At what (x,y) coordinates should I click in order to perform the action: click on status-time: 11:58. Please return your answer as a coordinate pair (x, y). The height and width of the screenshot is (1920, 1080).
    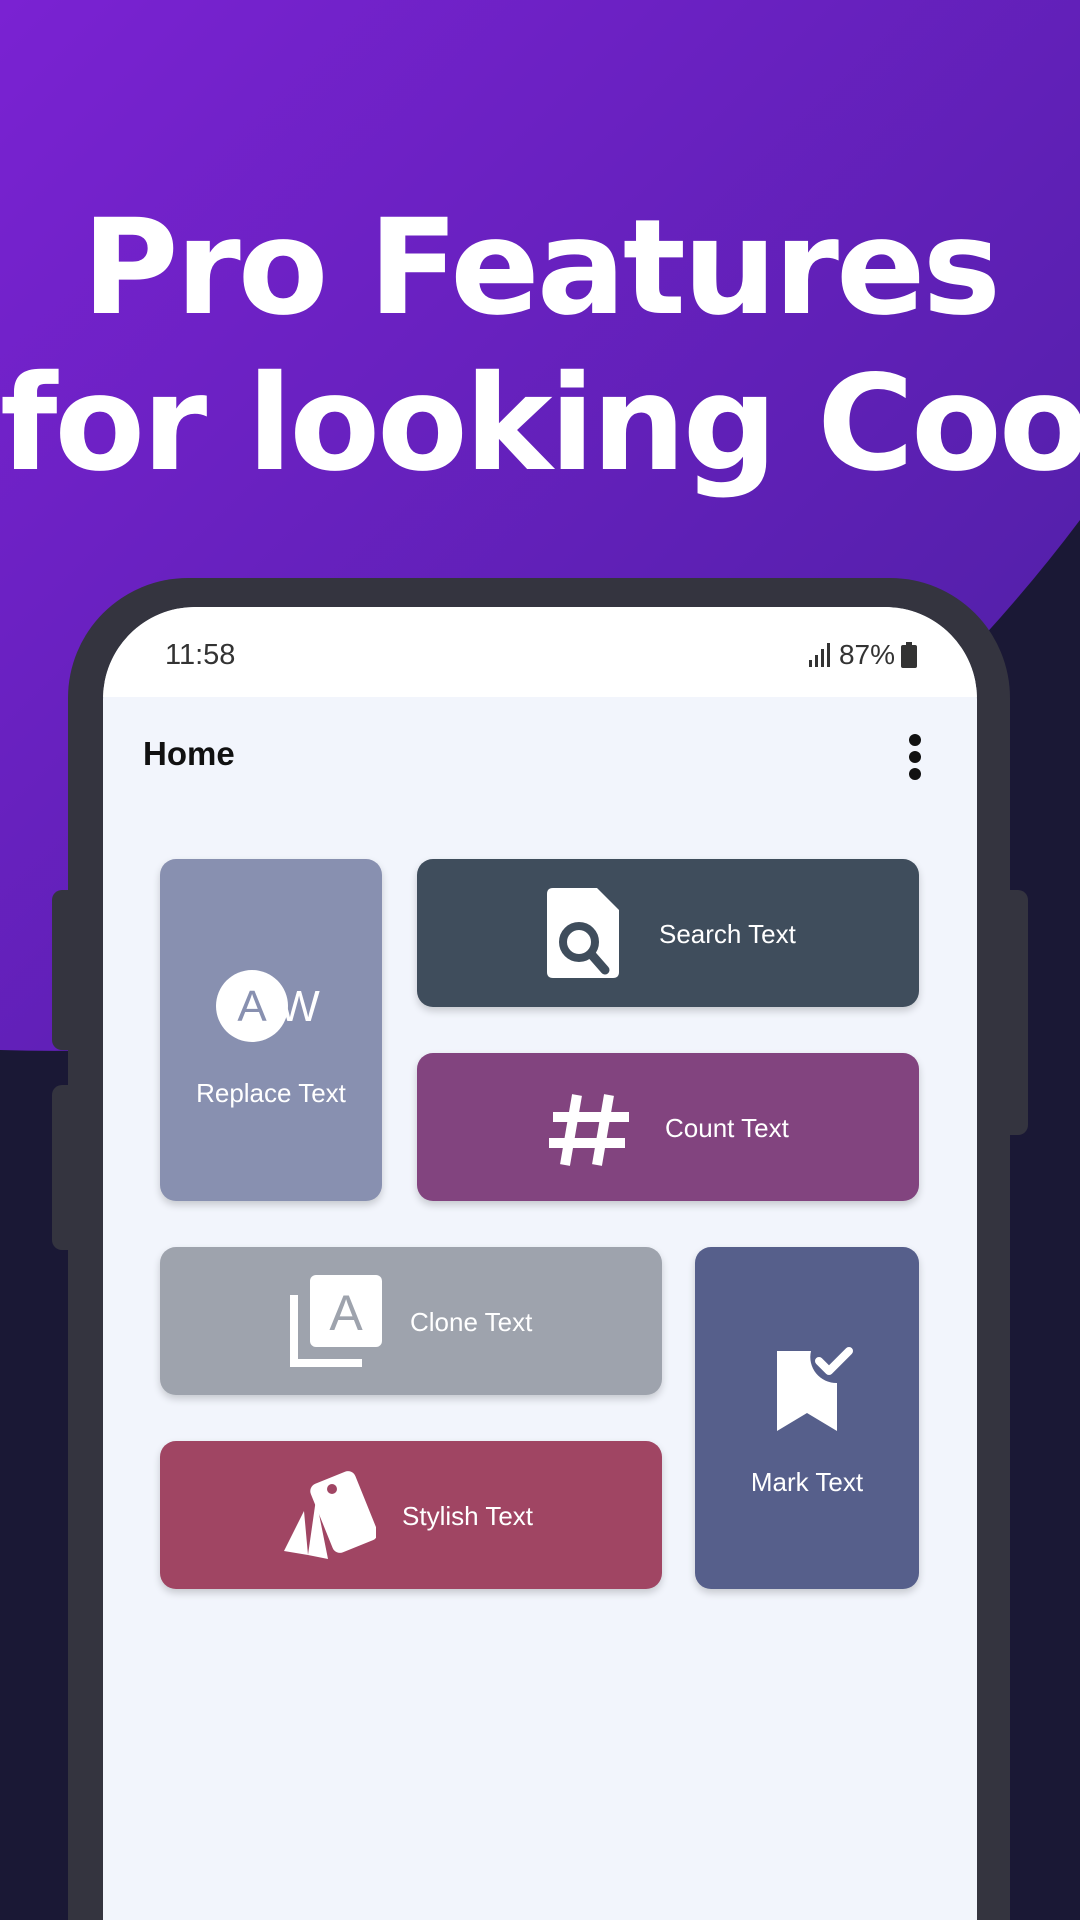
    Looking at the image, I should click on (200, 655).